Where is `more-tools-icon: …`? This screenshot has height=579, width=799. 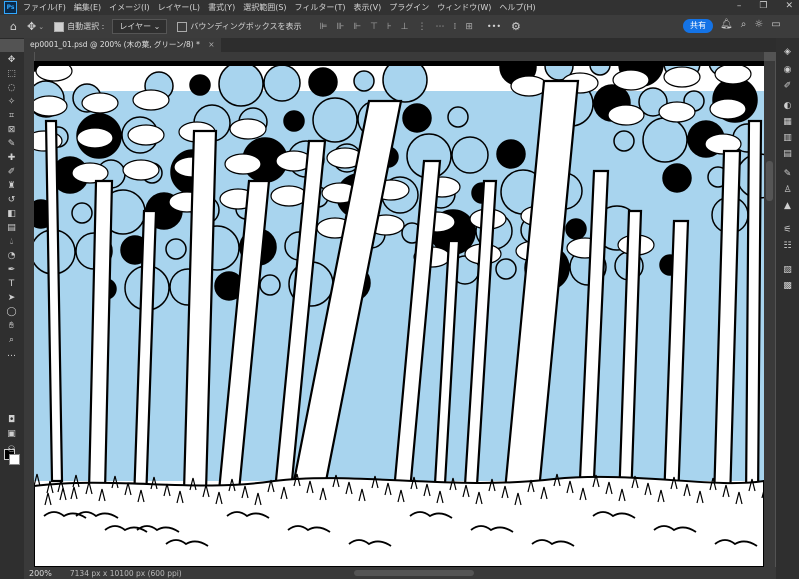 more-tools-icon: … is located at coordinates (11, 354).